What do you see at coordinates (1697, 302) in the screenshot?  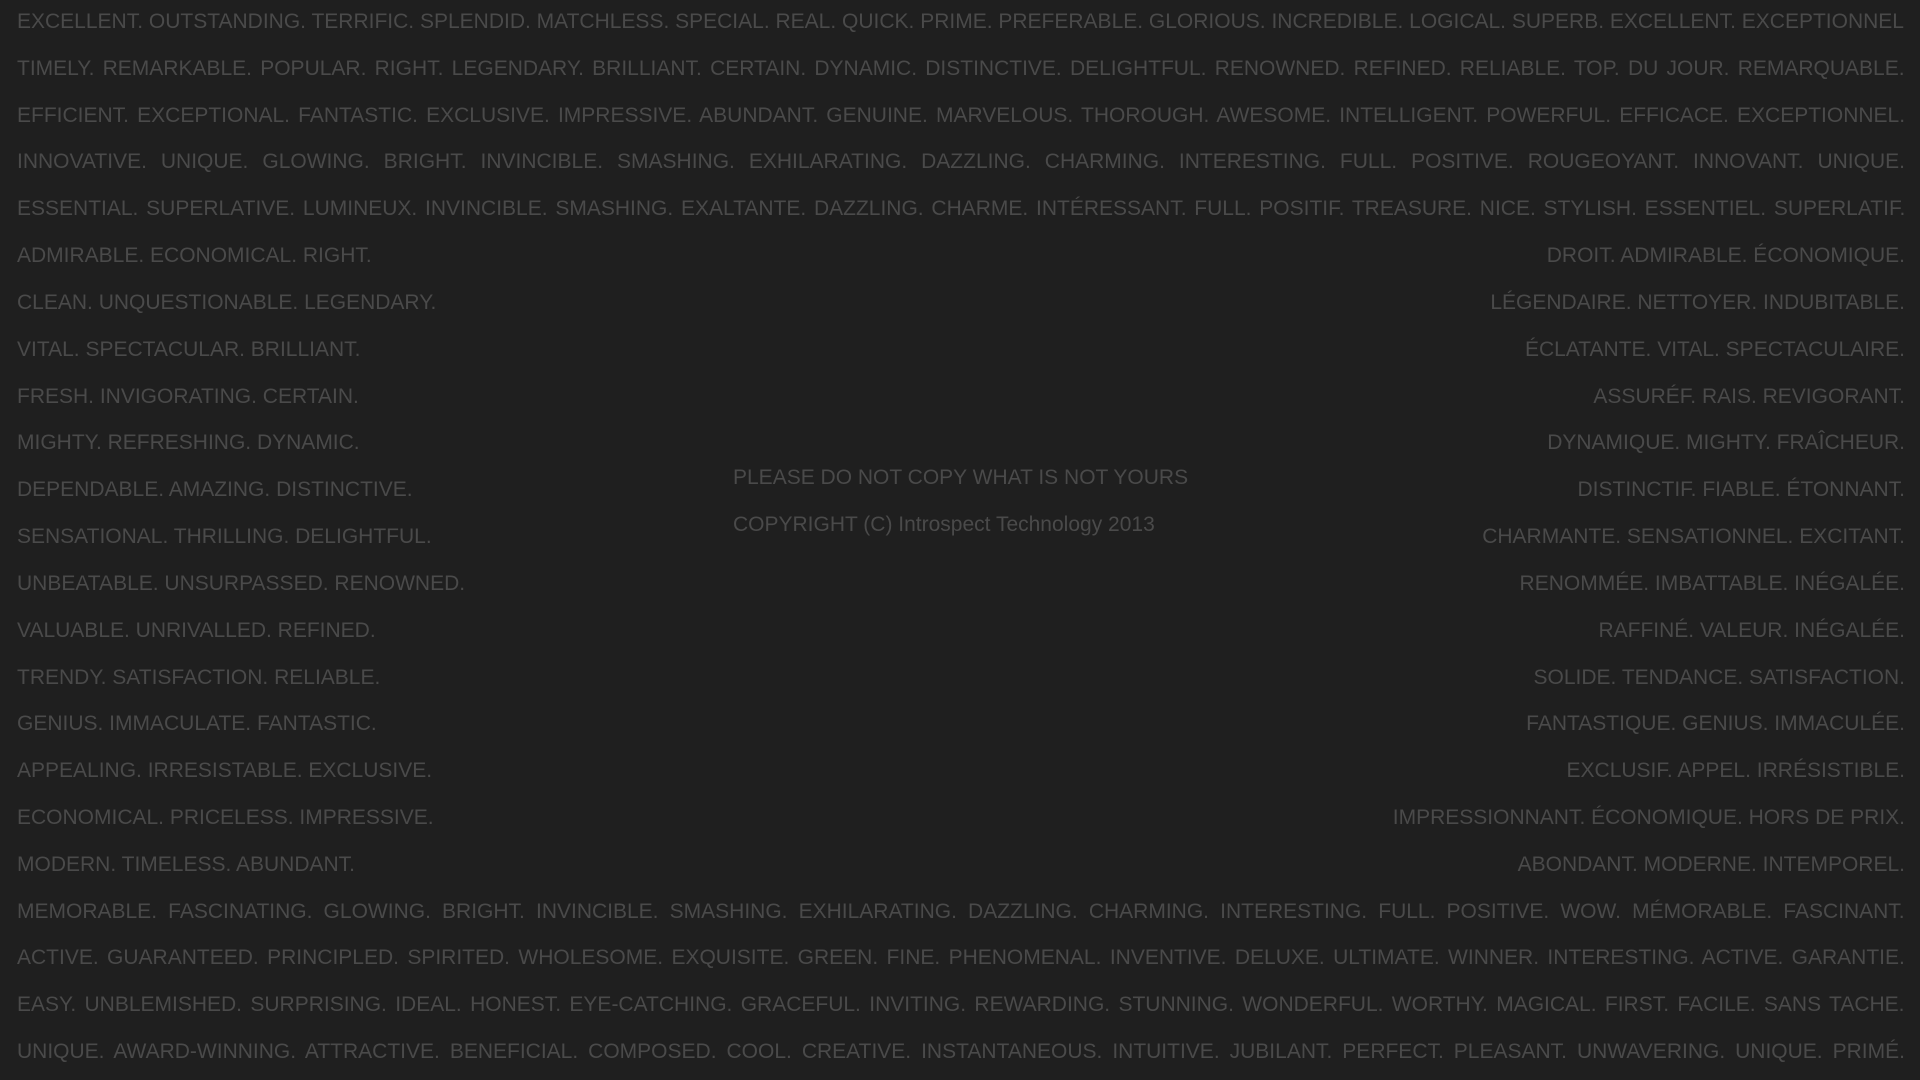 I see `right-text: LÉGENDAIRE. NETTOYER. INDUBITABLE.` at bounding box center [1697, 302].